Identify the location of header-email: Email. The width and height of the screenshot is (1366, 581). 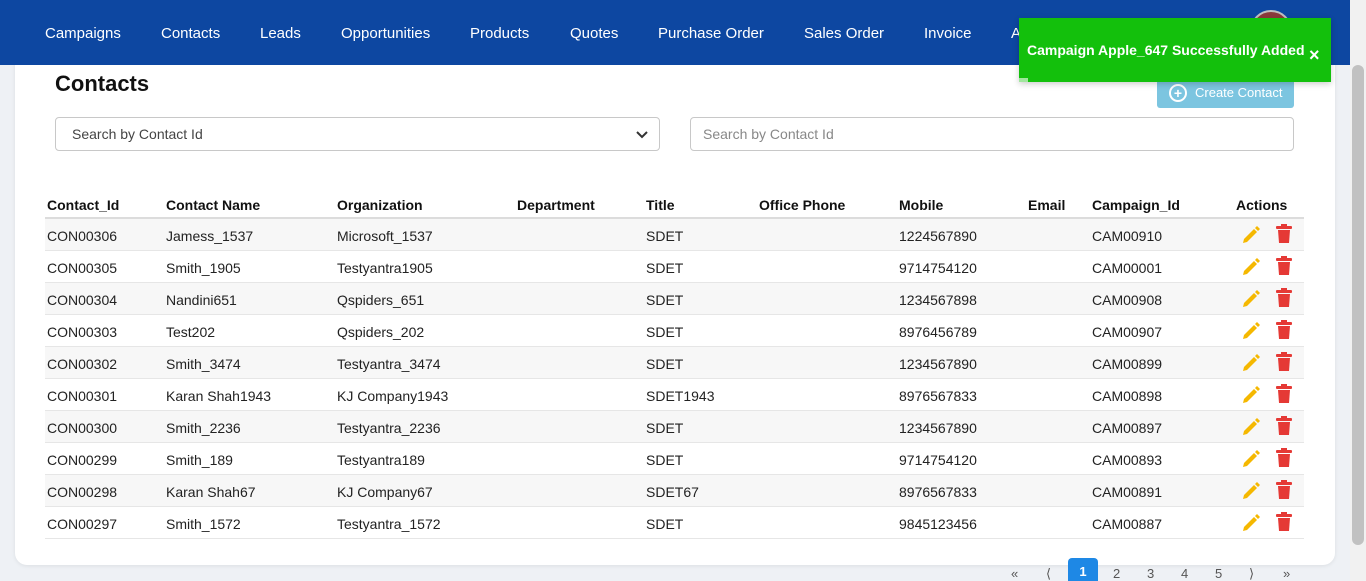
(1046, 205).